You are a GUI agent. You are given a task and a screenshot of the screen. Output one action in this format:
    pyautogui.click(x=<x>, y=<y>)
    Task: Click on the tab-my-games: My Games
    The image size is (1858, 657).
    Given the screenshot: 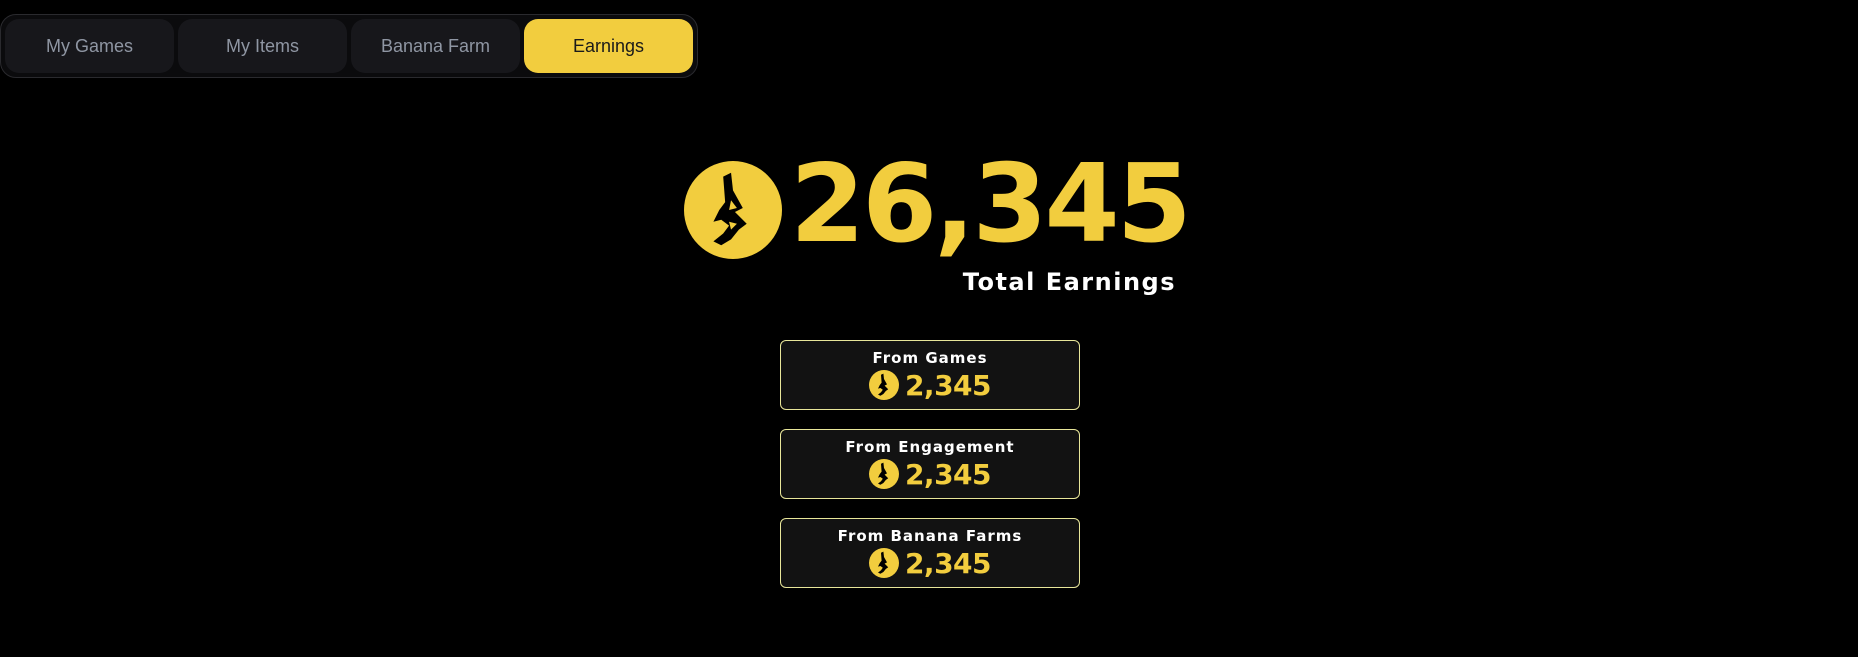 What is the action you would take?
    pyautogui.click(x=89, y=46)
    